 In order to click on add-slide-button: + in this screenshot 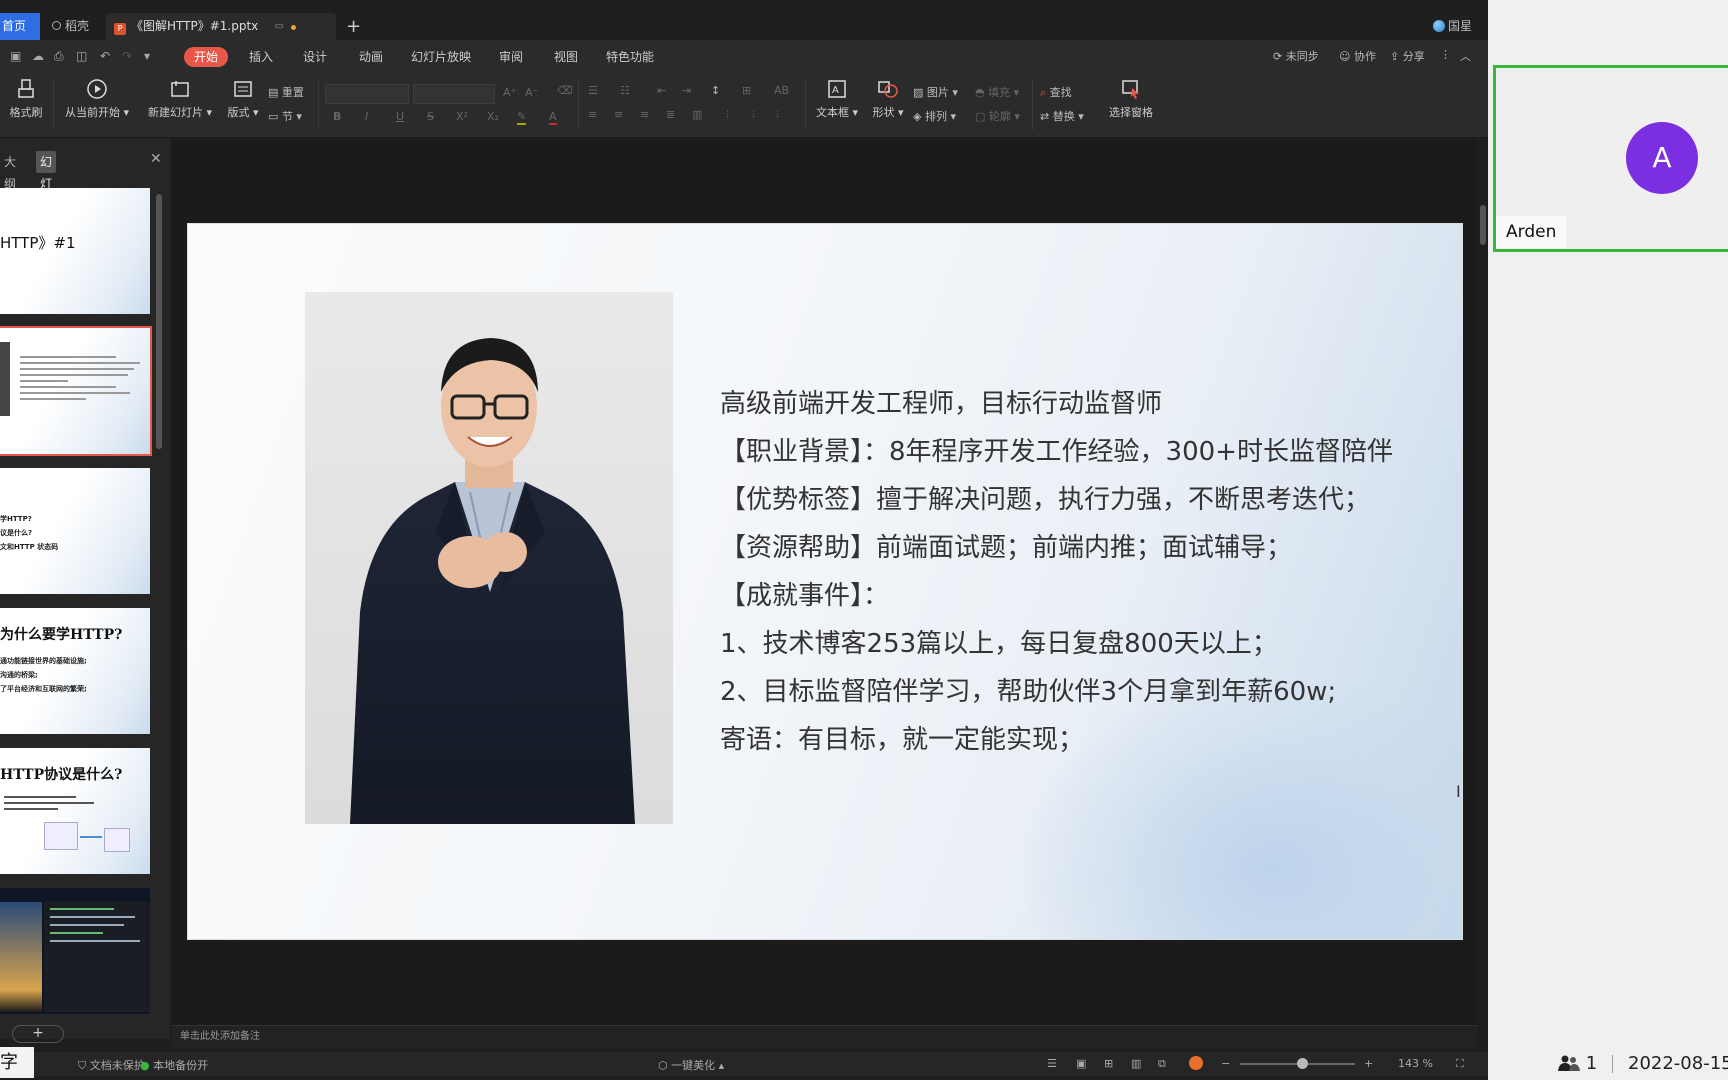, I will do `click(38, 1034)`.